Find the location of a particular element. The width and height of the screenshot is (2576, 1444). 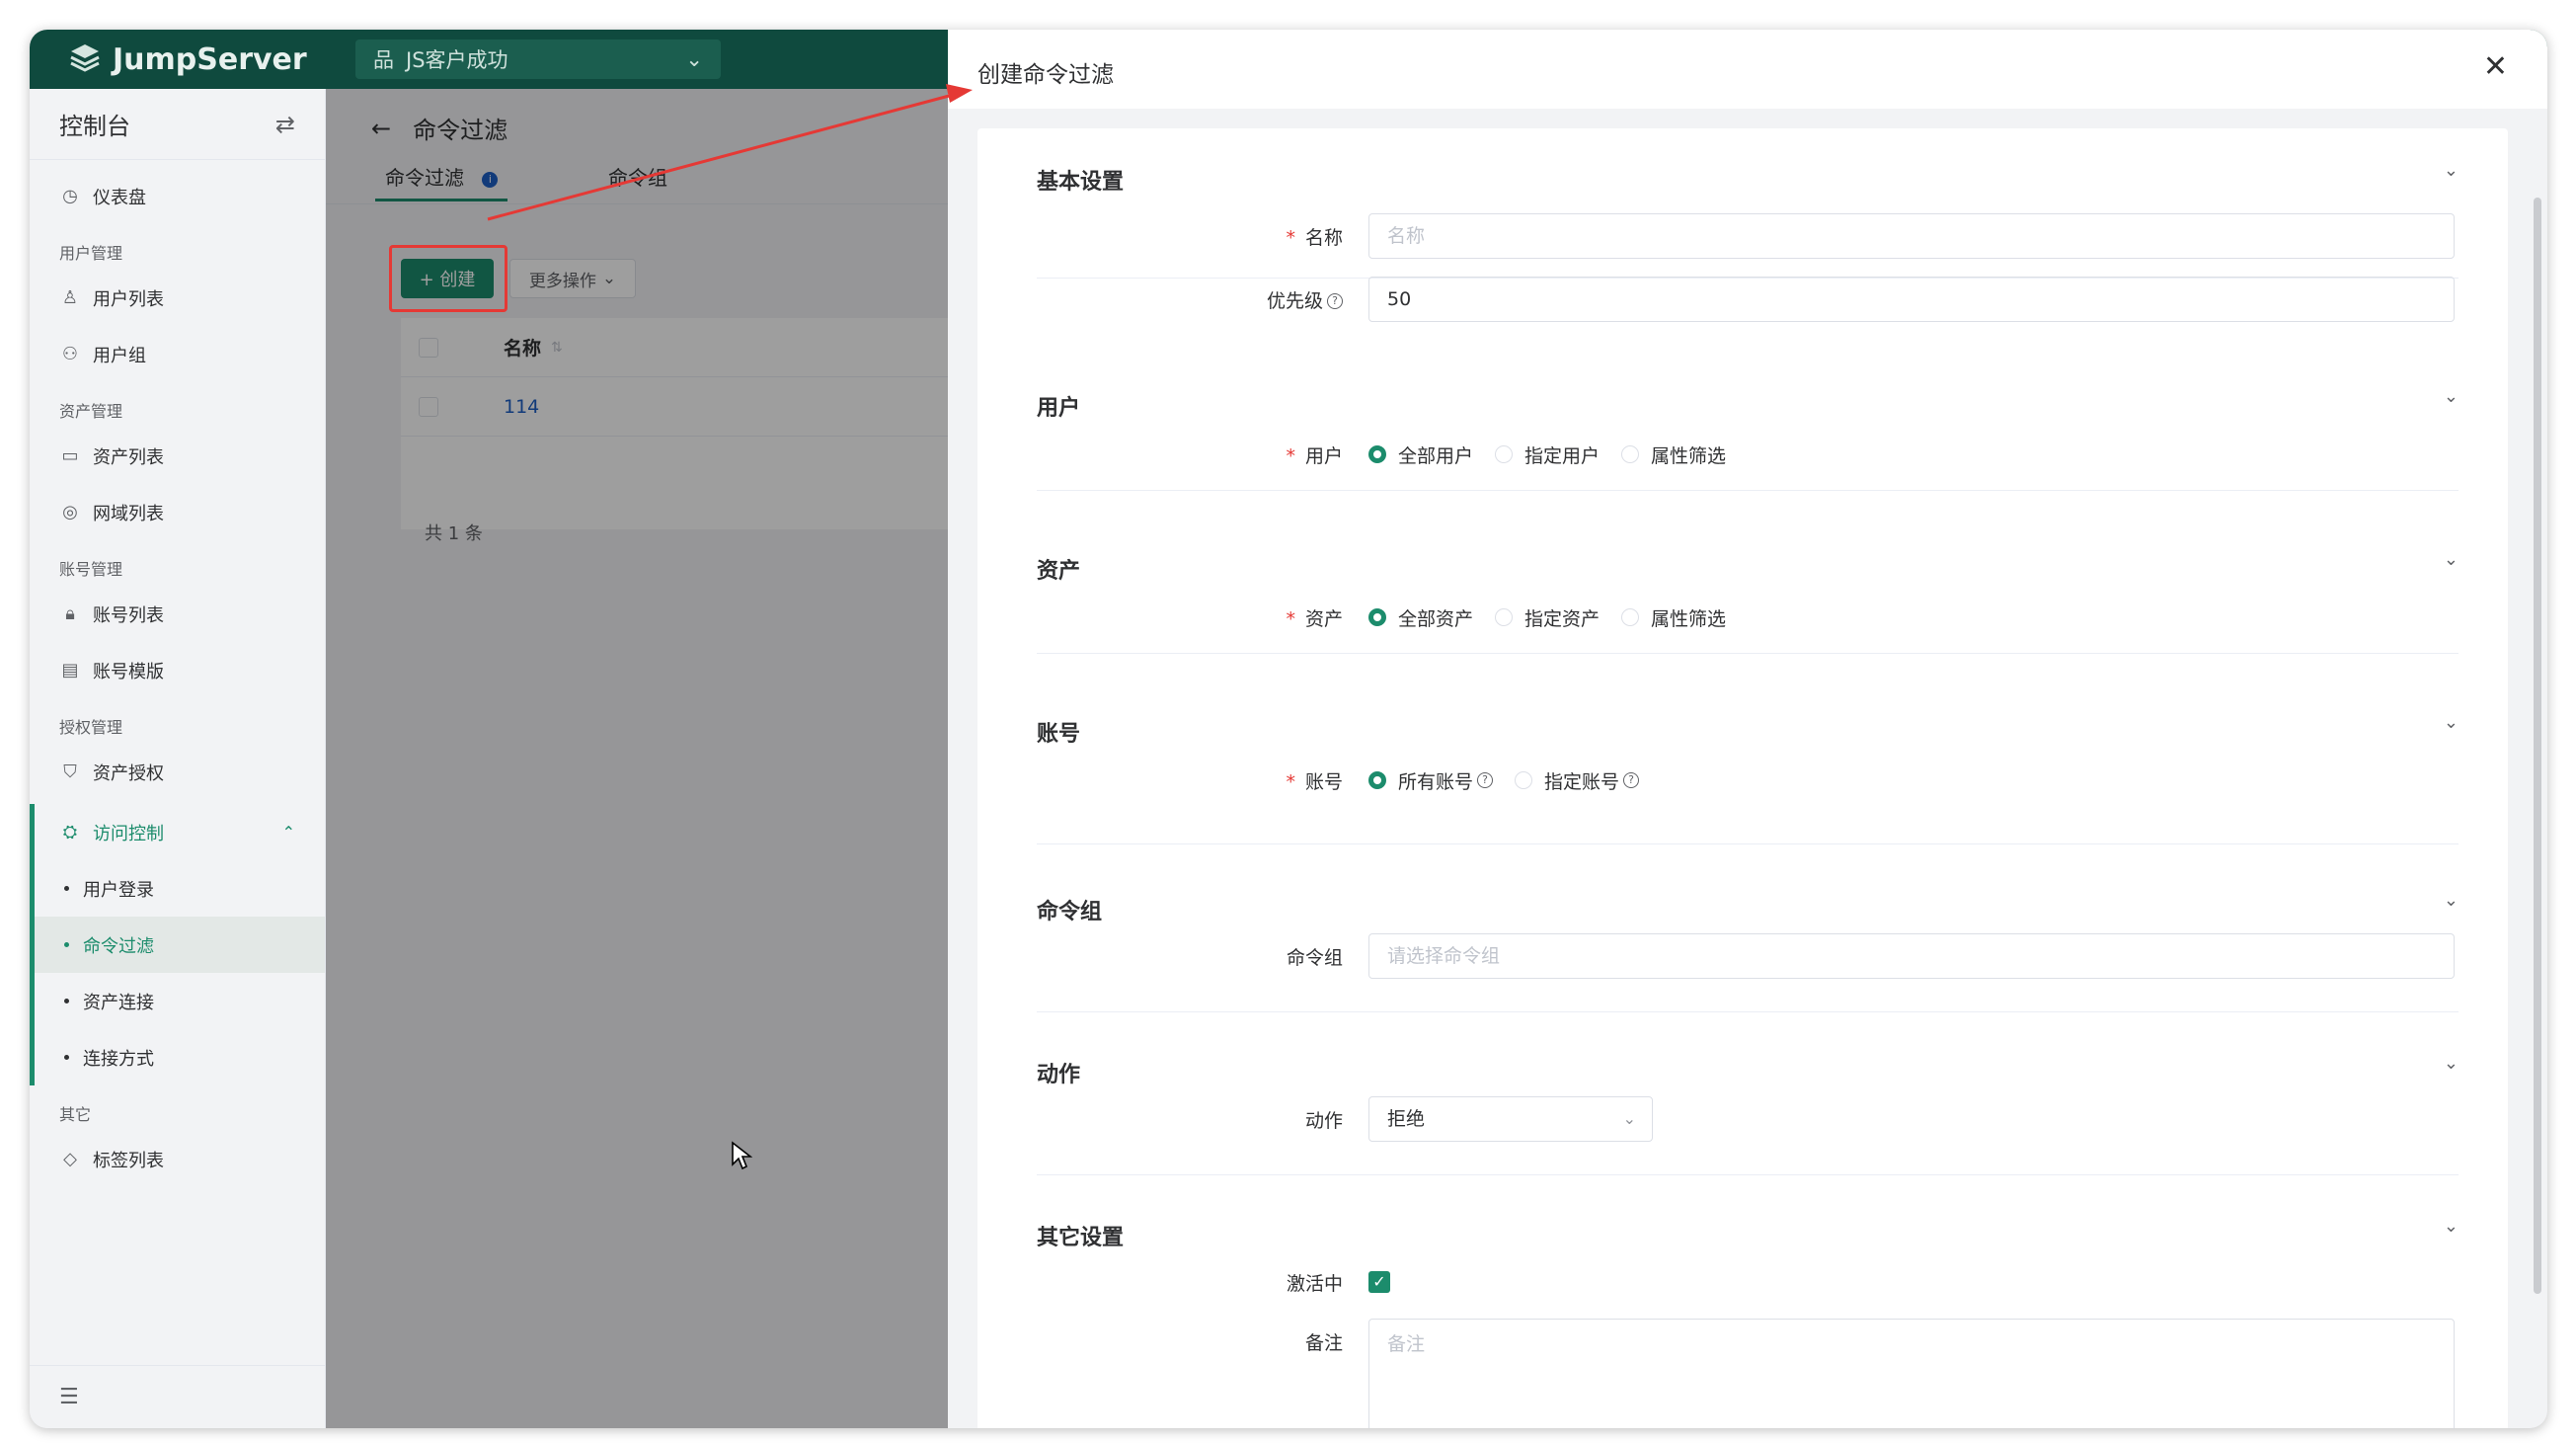

section-command-group: 命令组 ⌄ 命令组 请选择命令组 is located at coordinates (1748, 951).